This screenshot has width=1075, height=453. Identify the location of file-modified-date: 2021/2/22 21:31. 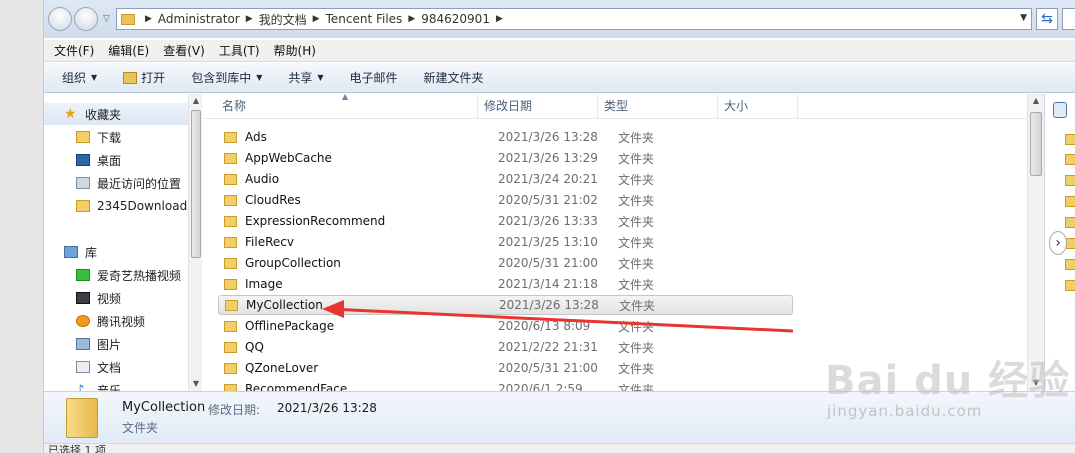
(548, 347).